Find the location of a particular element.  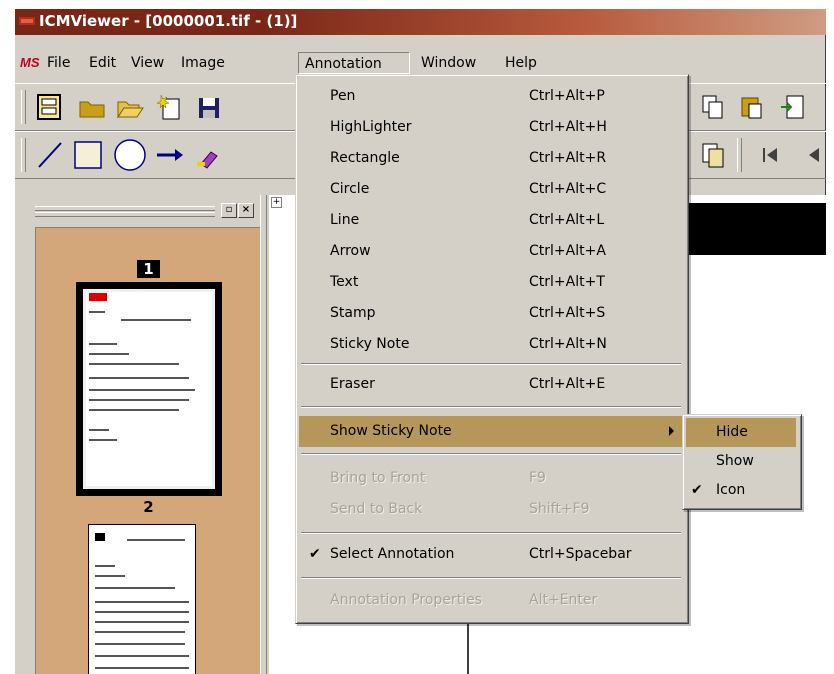

title-bar: ICMViewer - [0000001.tif - (1)] is located at coordinates (420, 22).